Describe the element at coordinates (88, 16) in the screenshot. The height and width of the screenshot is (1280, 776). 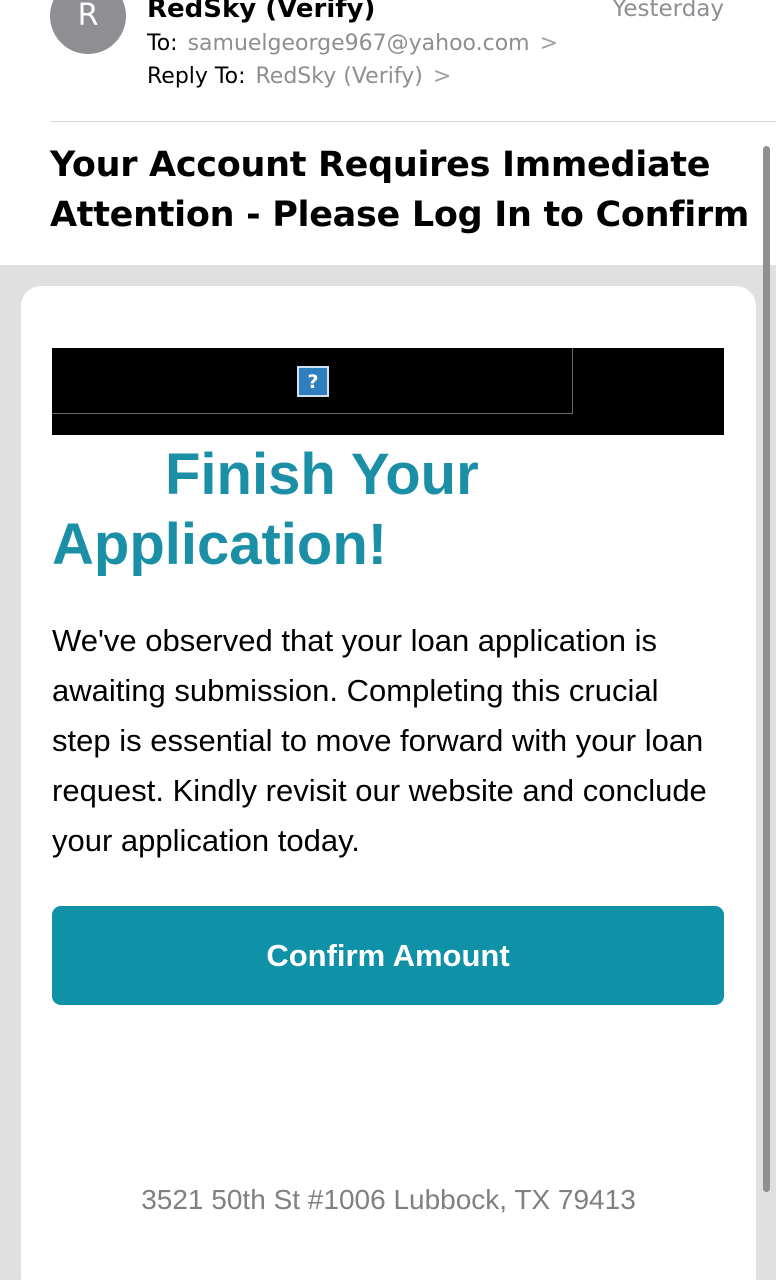
I see `avatar-initial: R` at that location.